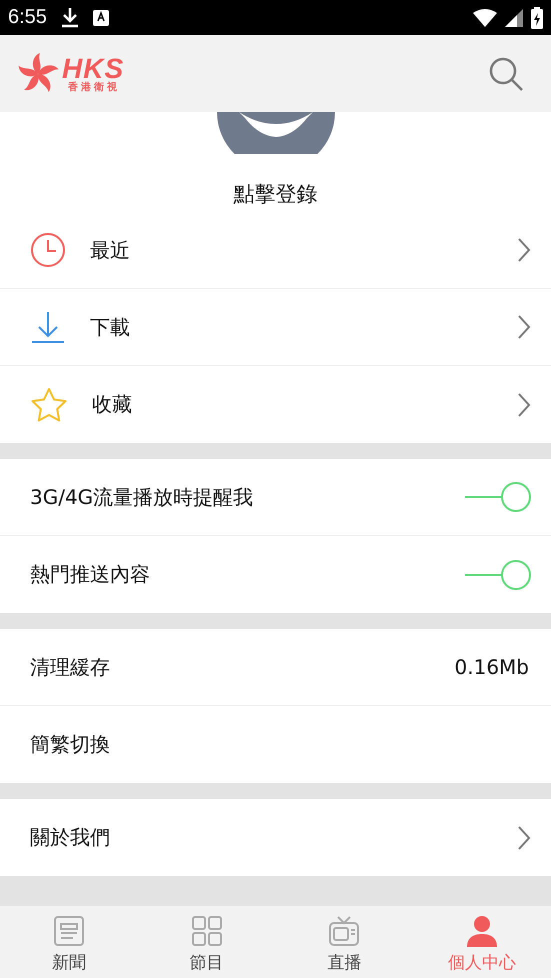  What do you see at coordinates (90, 574) in the screenshot?
I see `row-label: 熱門推送內容` at bounding box center [90, 574].